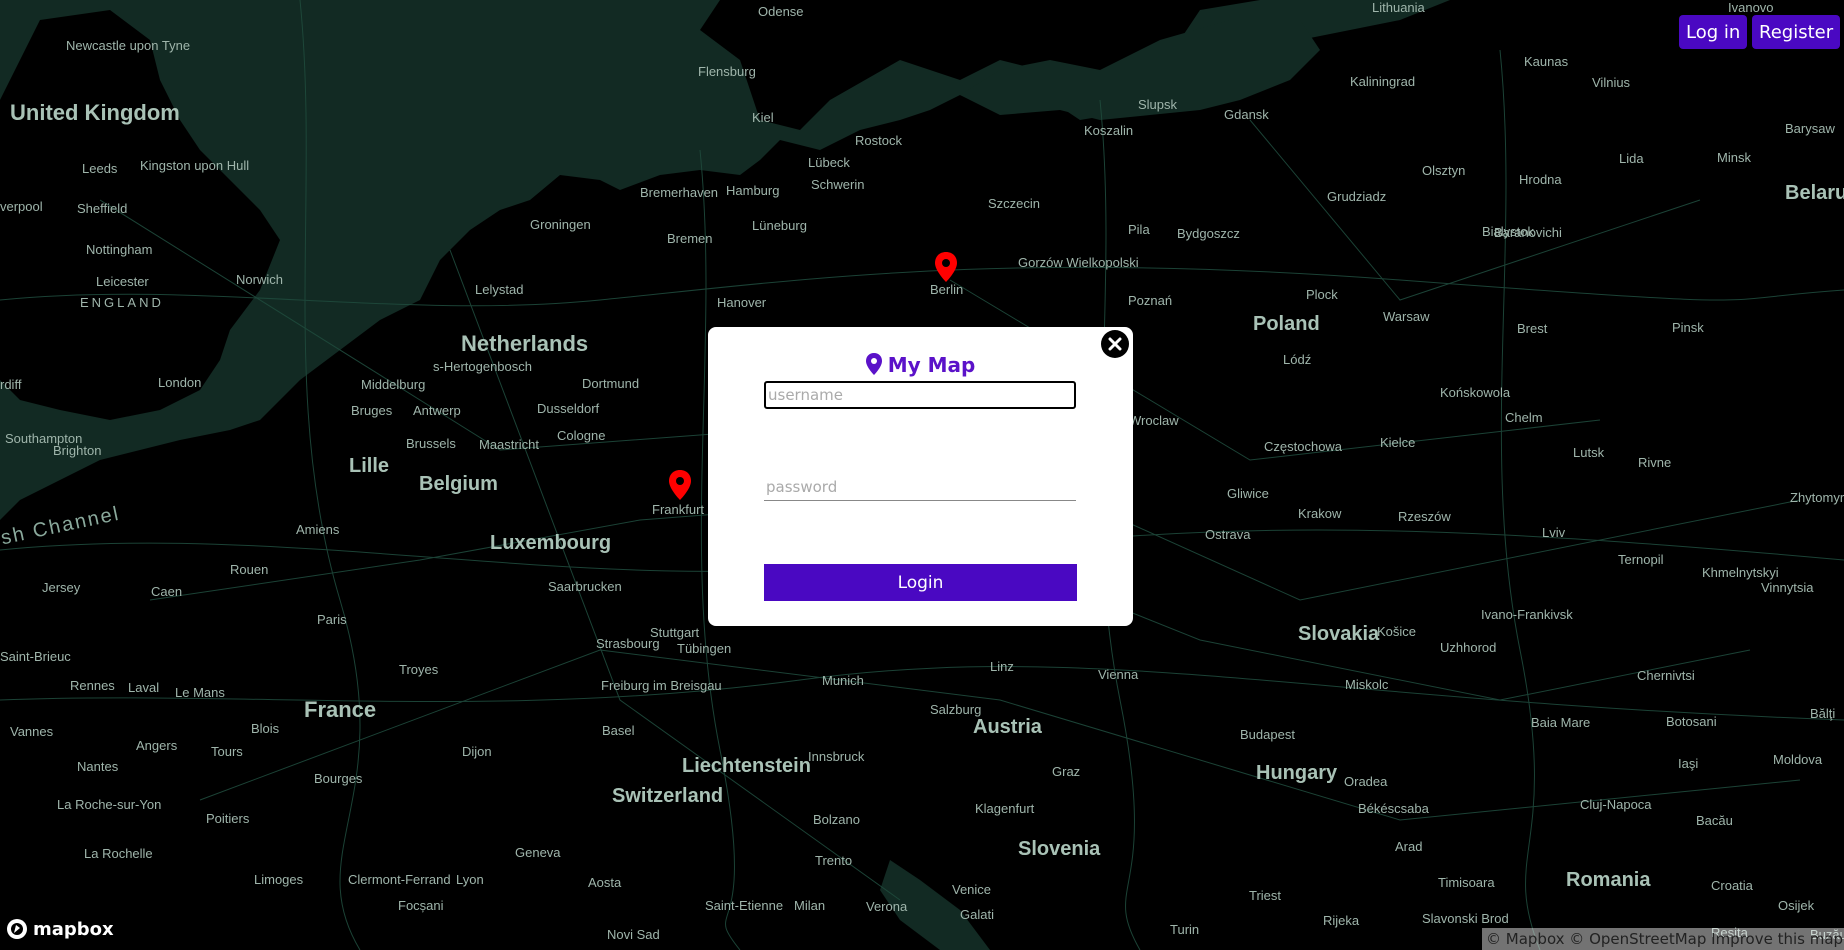 The width and height of the screenshot is (1844, 950). Describe the element at coordinates (1796, 905) in the screenshot. I see `map-place-label: Osijek` at that location.